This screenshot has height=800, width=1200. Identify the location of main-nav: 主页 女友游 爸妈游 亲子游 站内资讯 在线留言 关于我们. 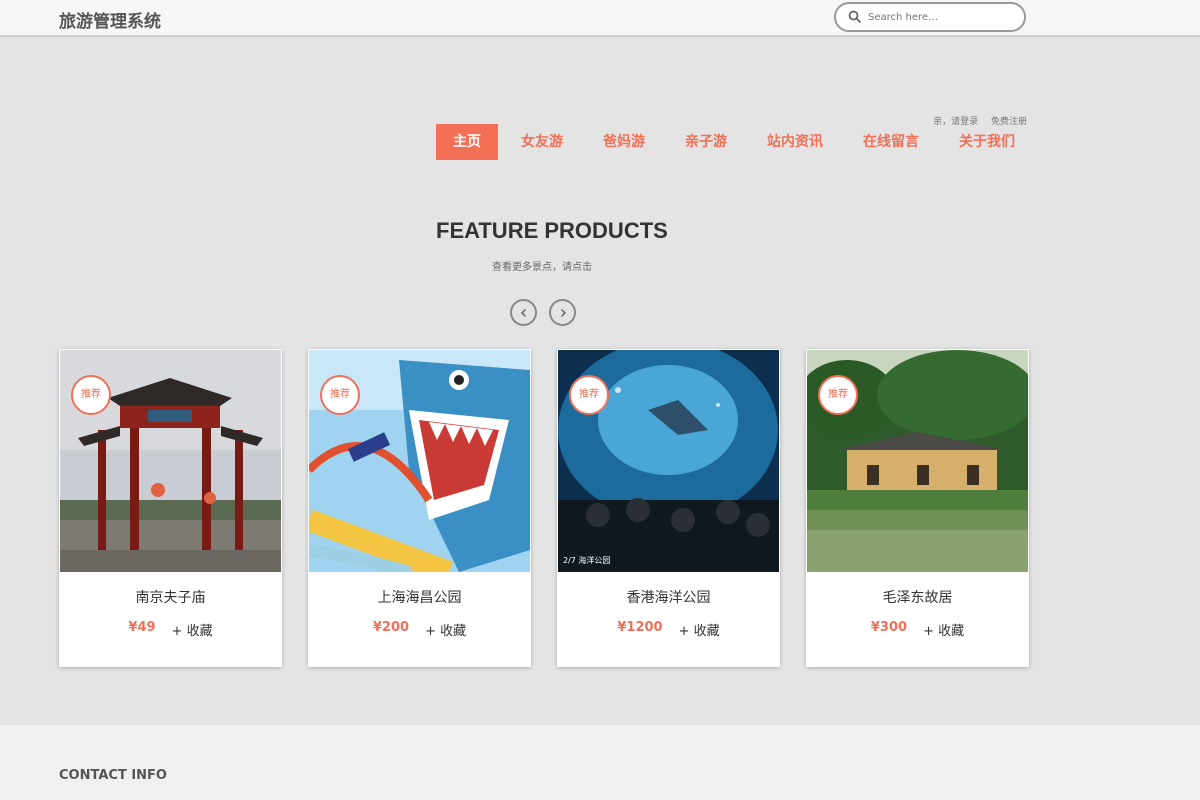
(737, 142).